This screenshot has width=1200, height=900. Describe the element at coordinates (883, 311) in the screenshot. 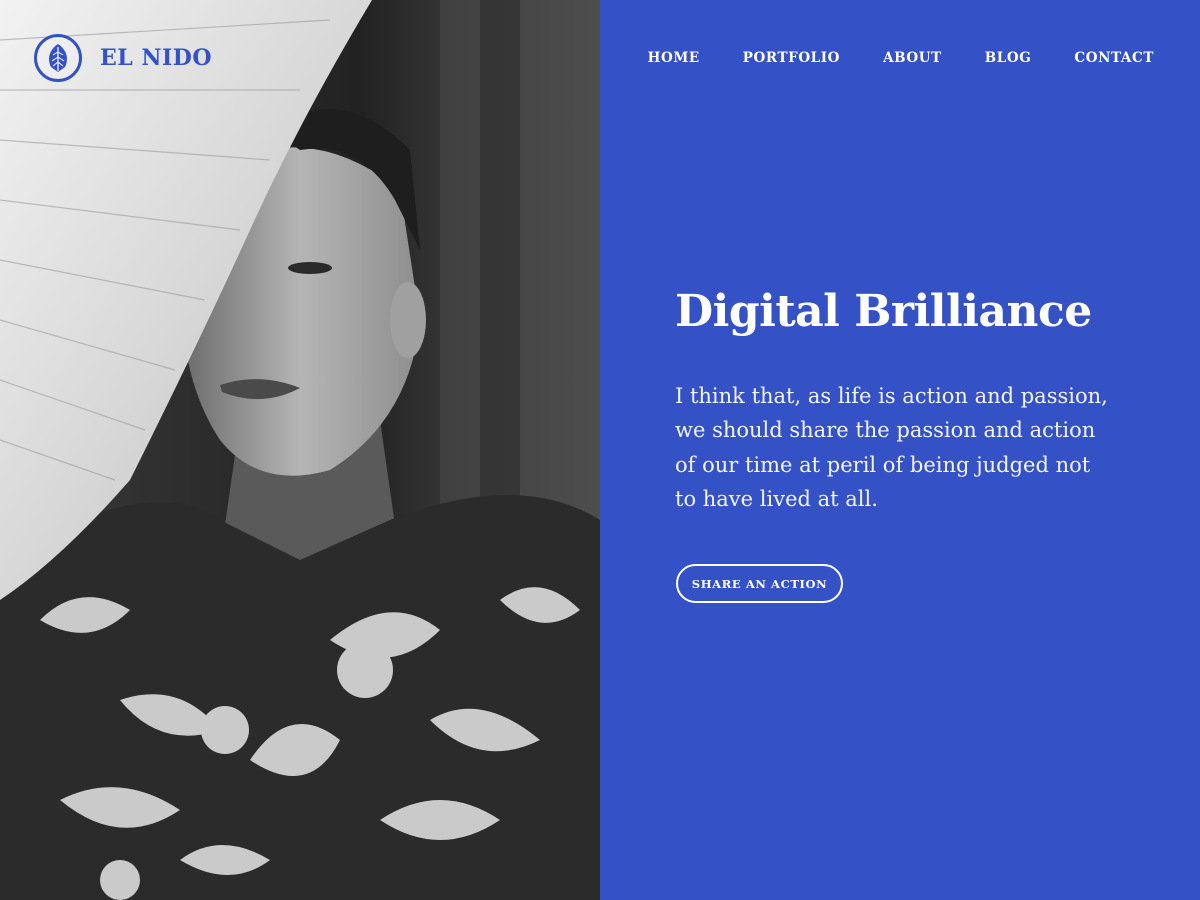

I see `hero-title: Digital Brilliance` at that location.